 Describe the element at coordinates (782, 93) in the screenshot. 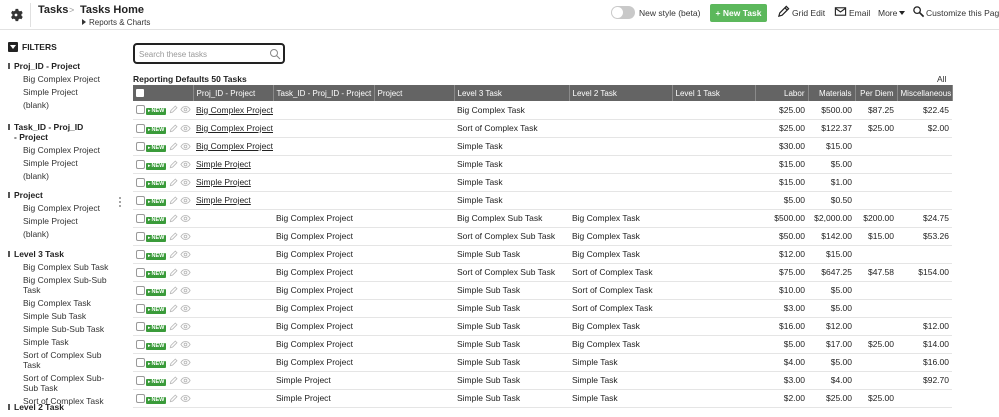

I see `column-header: Labor` at that location.